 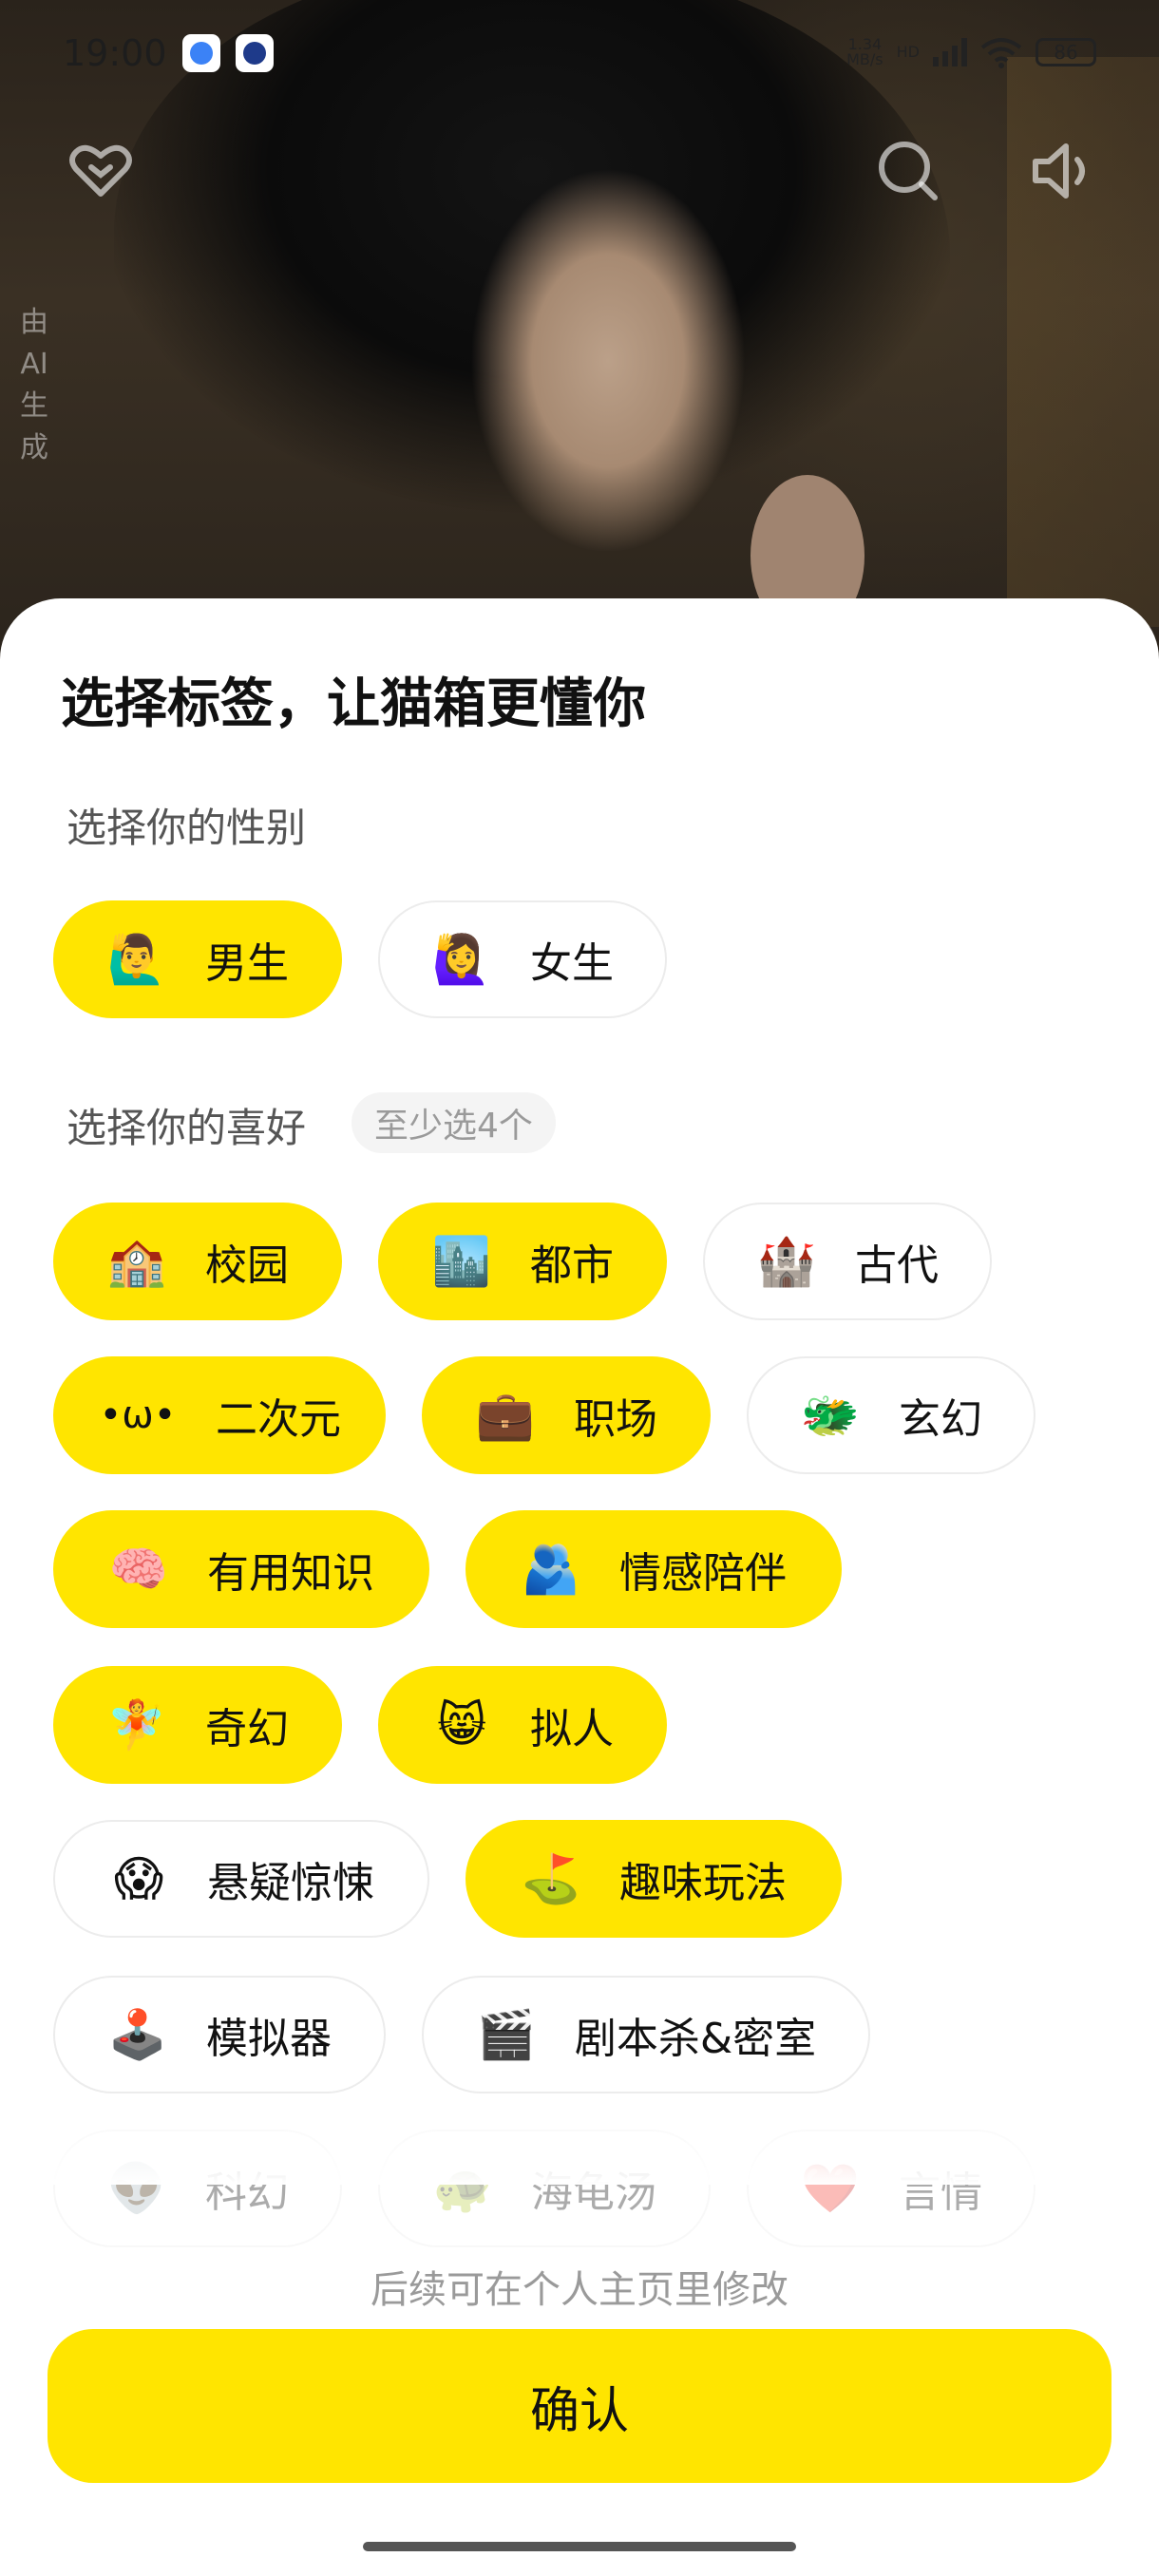 What do you see at coordinates (461, 959) in the screenshot?
I see `tag-emoji-icon: 🙋‍♀️` at bounding box center [461, 959].